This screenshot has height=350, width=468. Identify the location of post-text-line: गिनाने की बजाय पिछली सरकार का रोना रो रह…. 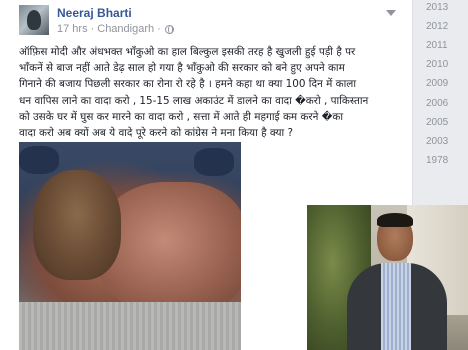
(188, 84).